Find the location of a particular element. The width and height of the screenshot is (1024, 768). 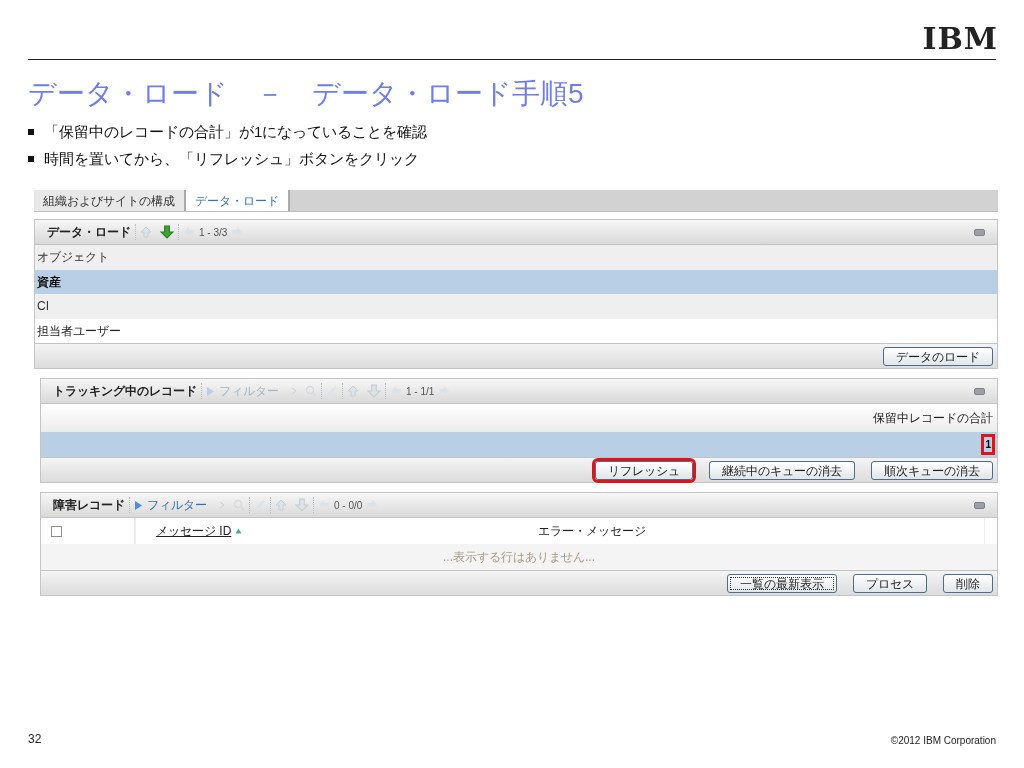

table-cell: 1 is located at coordinates (988, 444).